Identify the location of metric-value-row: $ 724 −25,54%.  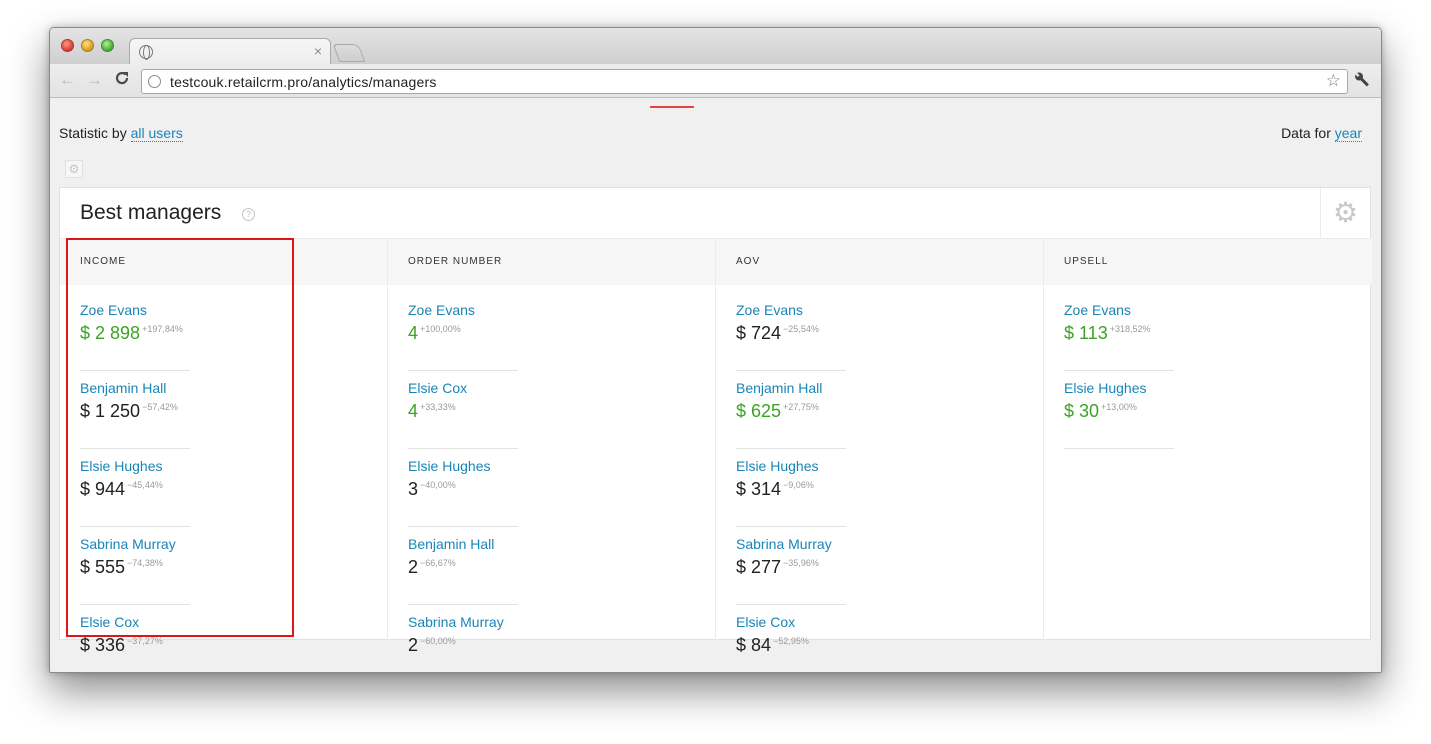
(777, 333).